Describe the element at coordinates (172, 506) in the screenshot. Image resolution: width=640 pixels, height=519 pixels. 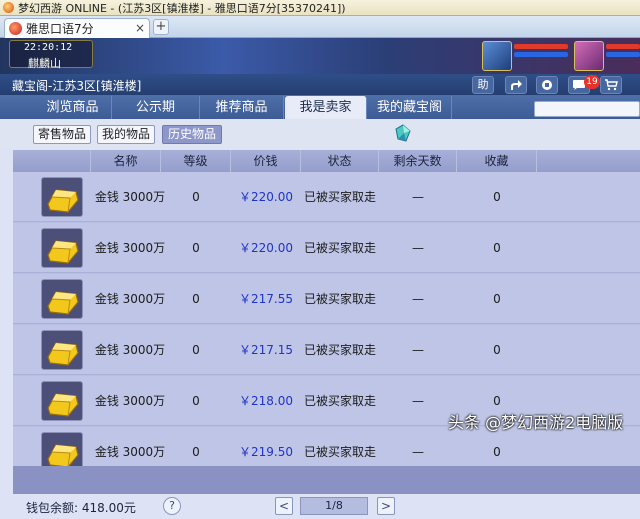
I see `help-question-icon: ?` at that location.